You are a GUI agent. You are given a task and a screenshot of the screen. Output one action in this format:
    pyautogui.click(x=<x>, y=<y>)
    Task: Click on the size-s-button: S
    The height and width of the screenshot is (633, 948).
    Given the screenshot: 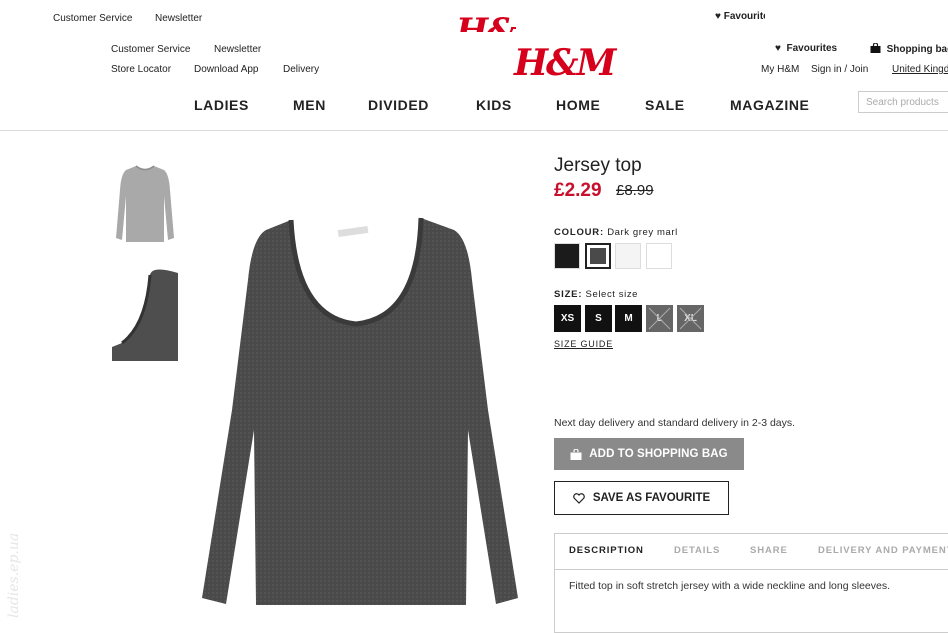 What is the action you would take?
    pyautogui.click(x=598, y=318)
    